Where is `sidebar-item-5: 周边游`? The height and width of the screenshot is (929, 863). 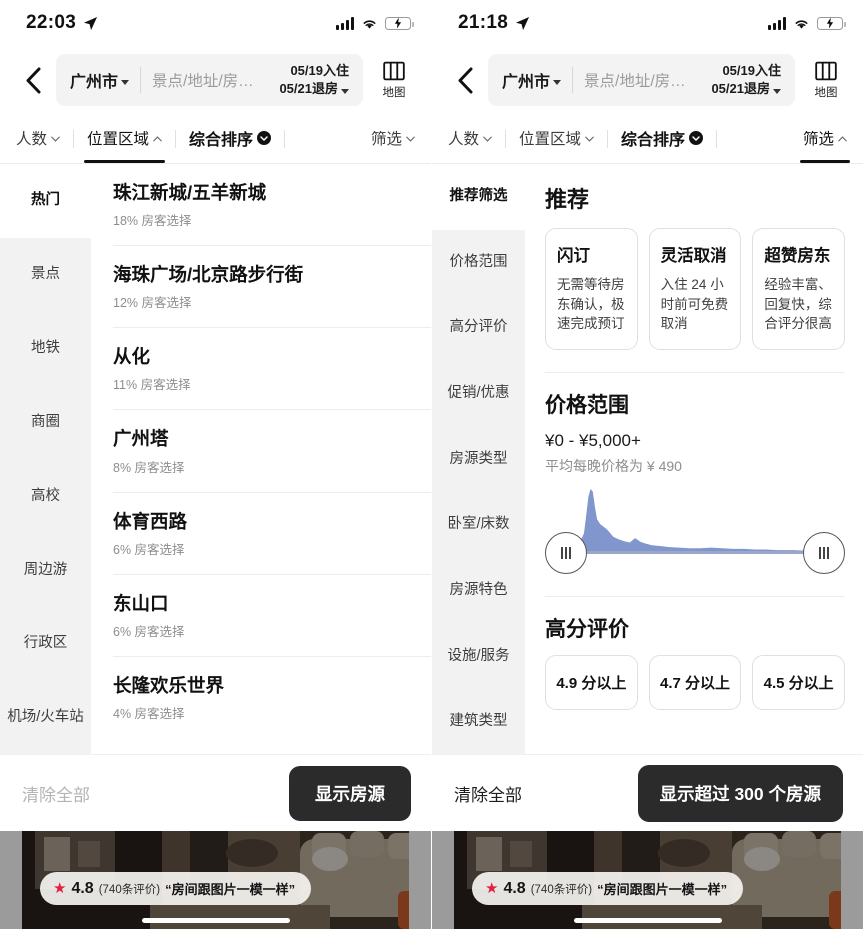
sidebar-item-5: 周边游 is located at coordinates (45, 570).